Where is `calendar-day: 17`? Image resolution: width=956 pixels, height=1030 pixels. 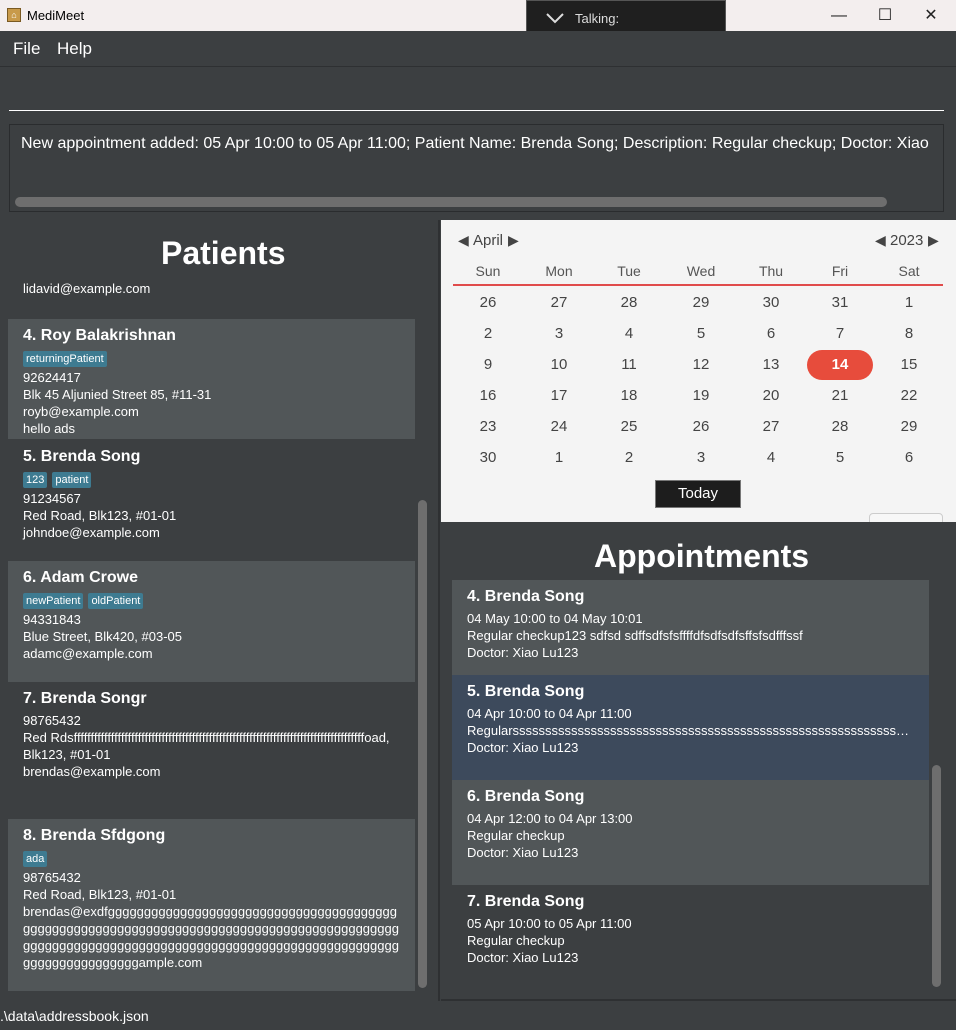 calendar-day: 17 is located at coordinates (559, 396).